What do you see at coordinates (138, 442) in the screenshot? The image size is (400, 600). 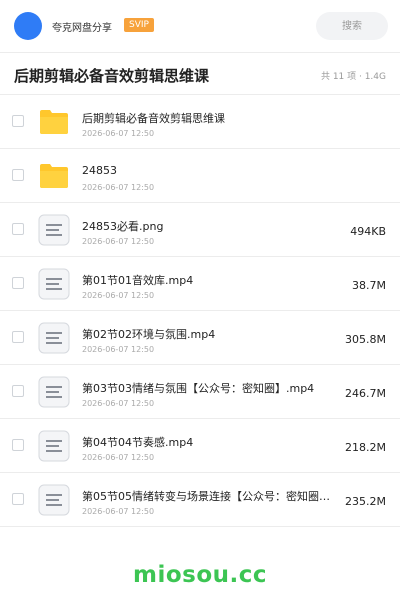 I see `file-name: 第04节04节奏感.mp4` at bounding box center [138, 442].